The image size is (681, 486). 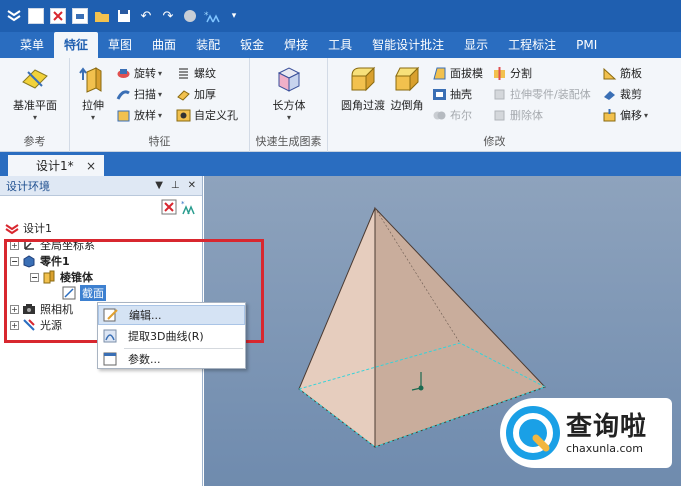 What do you see at coordinates (439, 115) in the screenshot?
I see `boolean-icon` at bounding box center [439, 115].